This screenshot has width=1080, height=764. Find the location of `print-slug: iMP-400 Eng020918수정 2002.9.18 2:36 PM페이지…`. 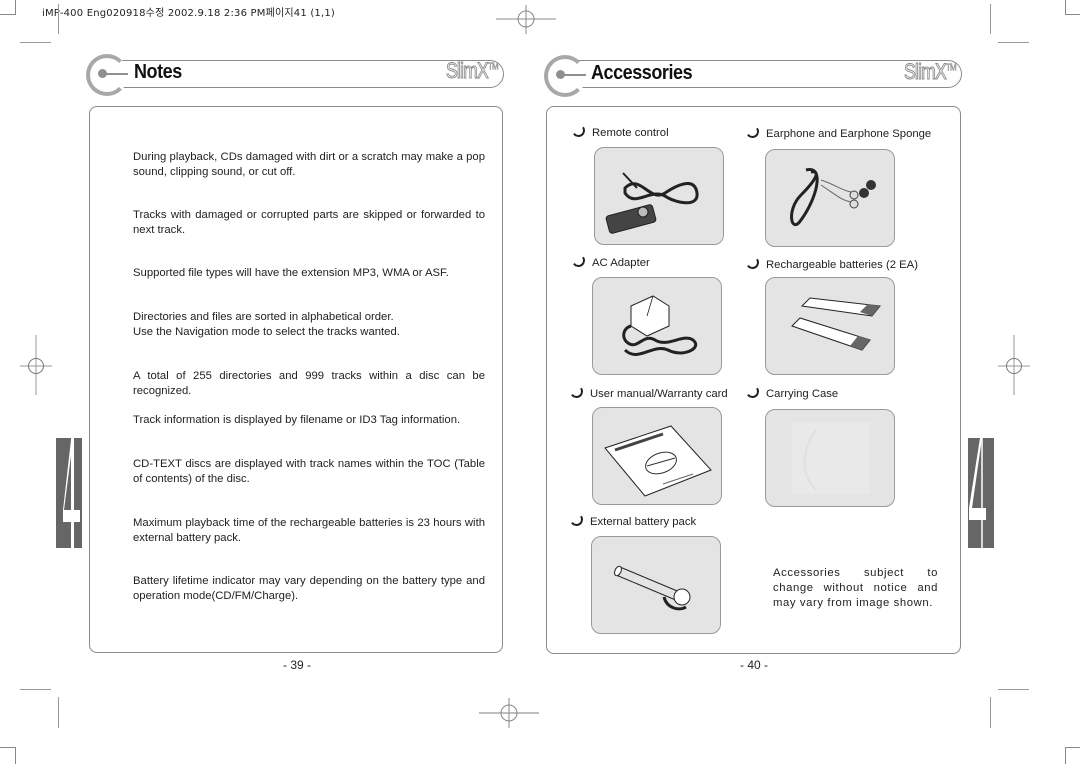

print-slug: iMP-400 Eng020918수정 2002.9.18 2:36 PM페이지… is located at coordinates (189, 13).